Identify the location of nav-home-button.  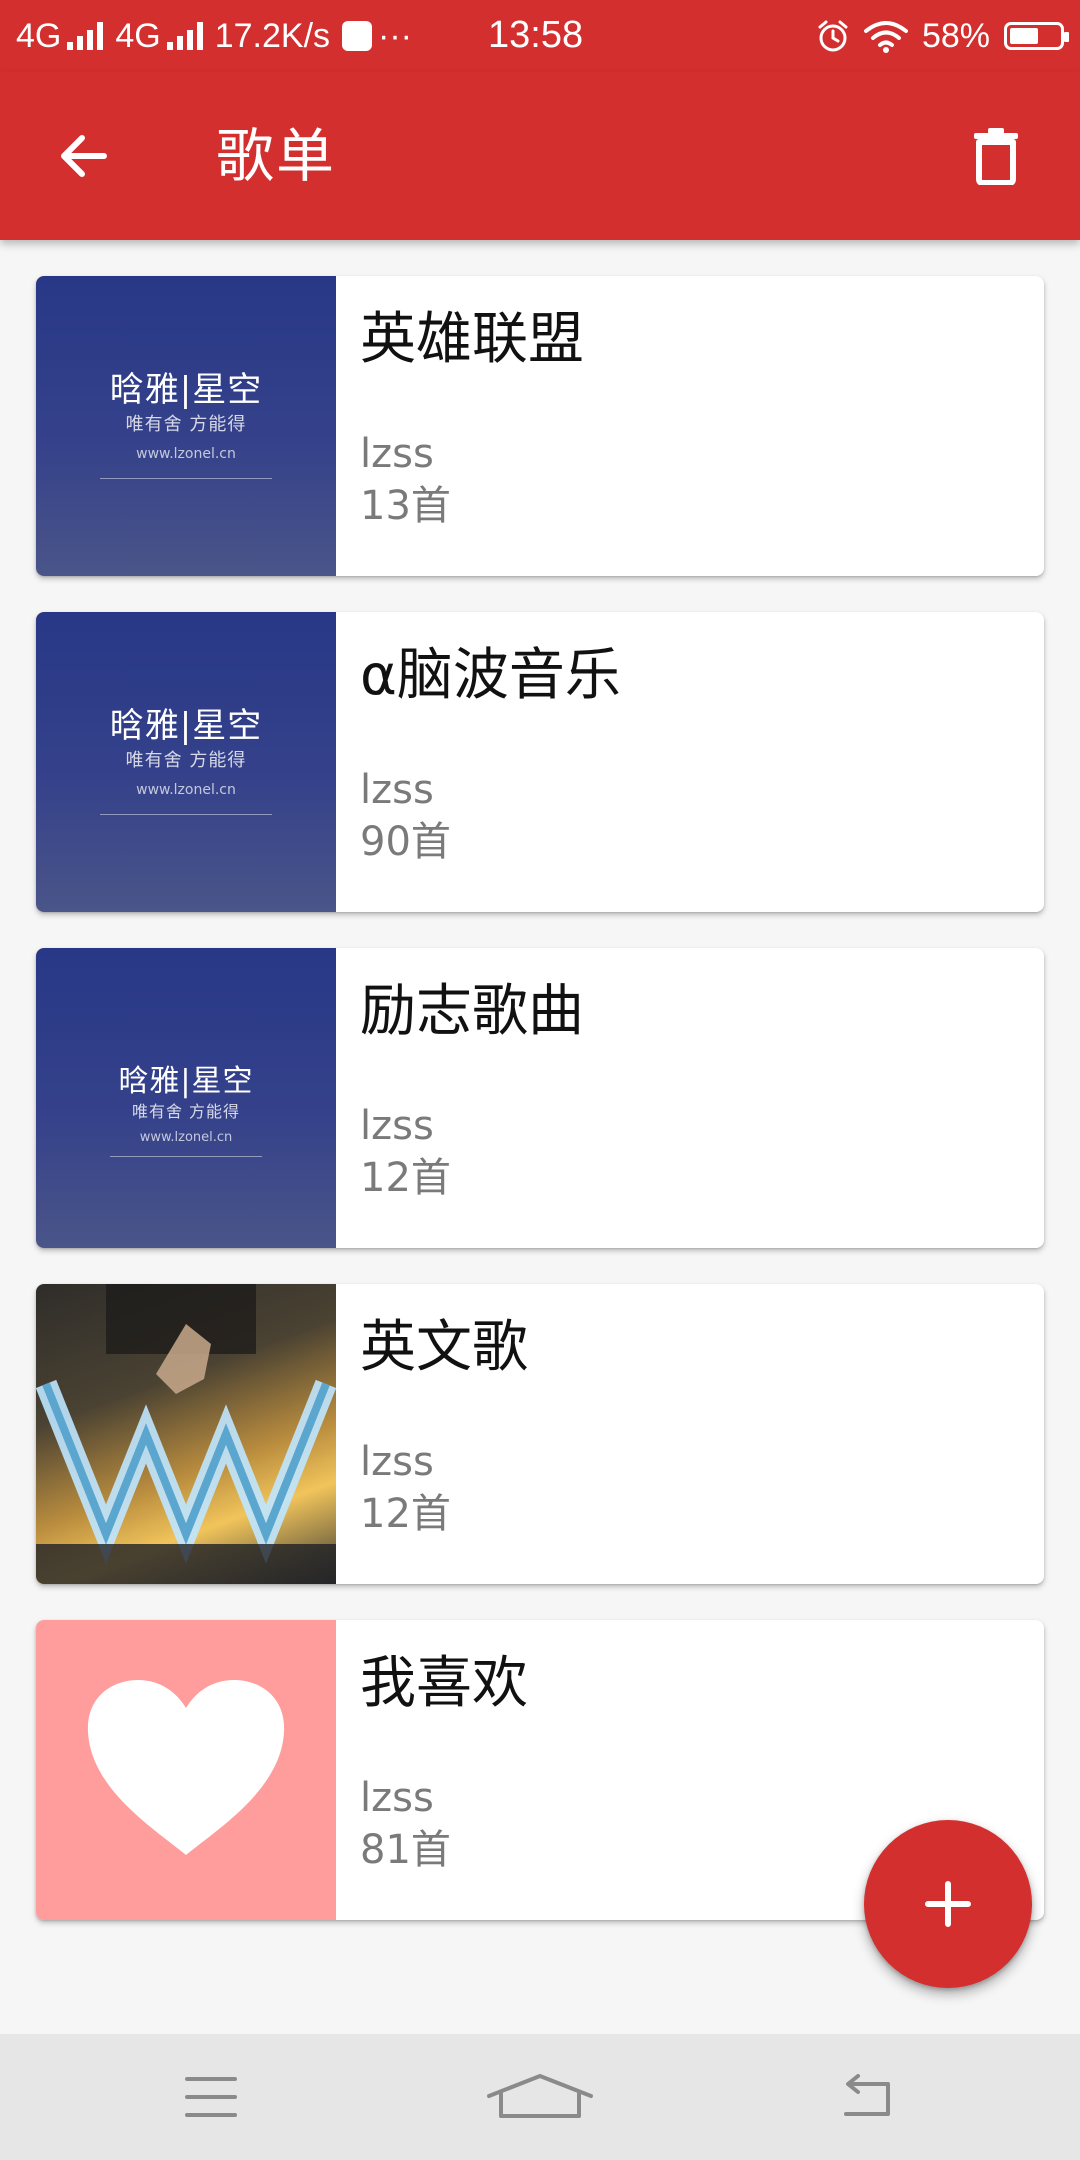
(540, 2097).